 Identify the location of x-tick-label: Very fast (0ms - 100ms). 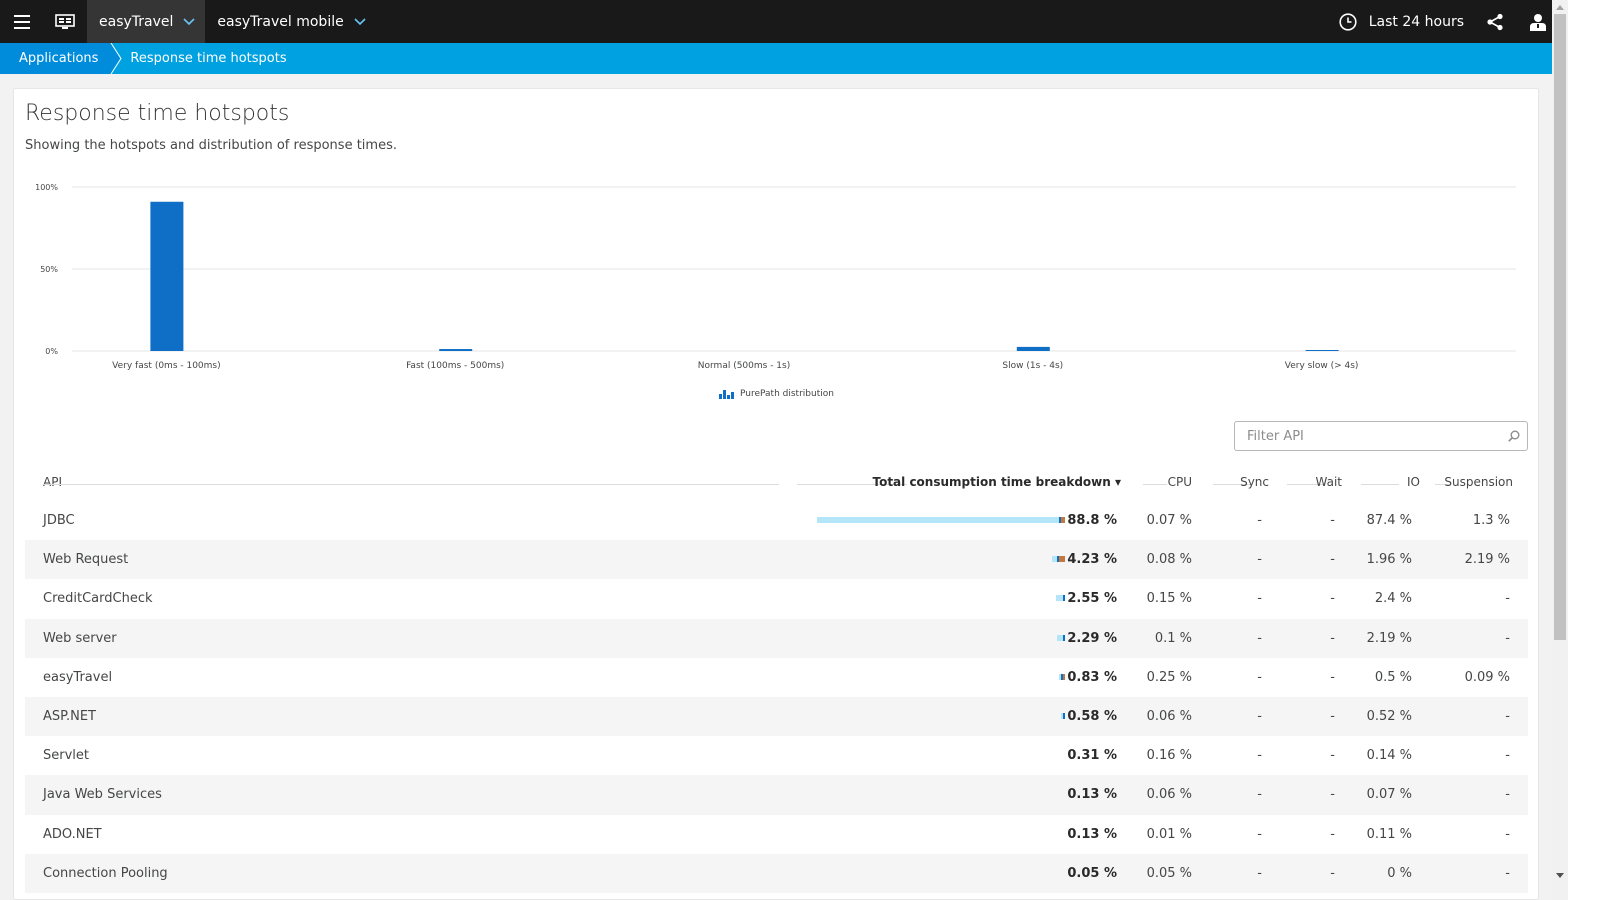
(166, 366).